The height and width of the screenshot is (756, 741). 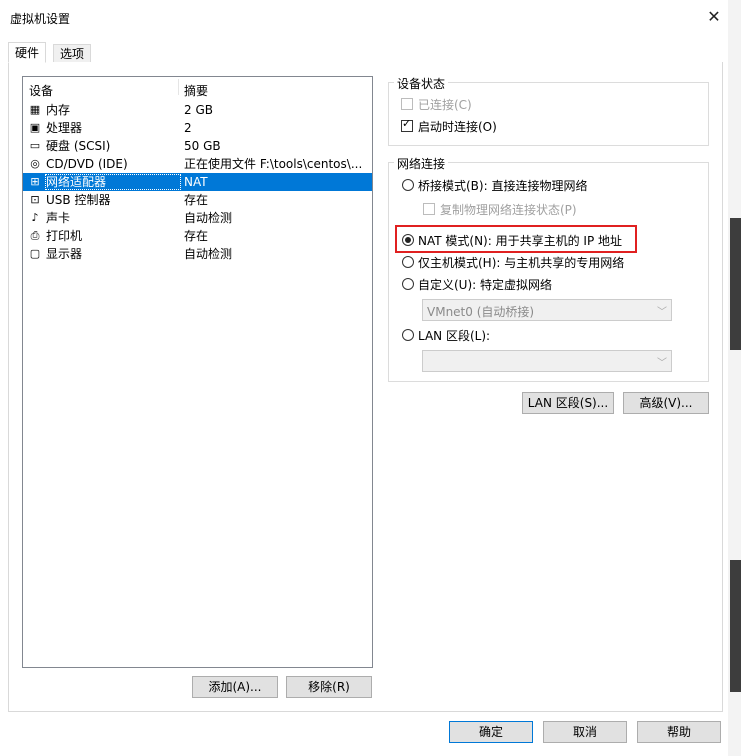 What do you see at coordinates (64, 254) in the screenshot?
I see `device-name: 显示器` at bounding box center [64, 254].